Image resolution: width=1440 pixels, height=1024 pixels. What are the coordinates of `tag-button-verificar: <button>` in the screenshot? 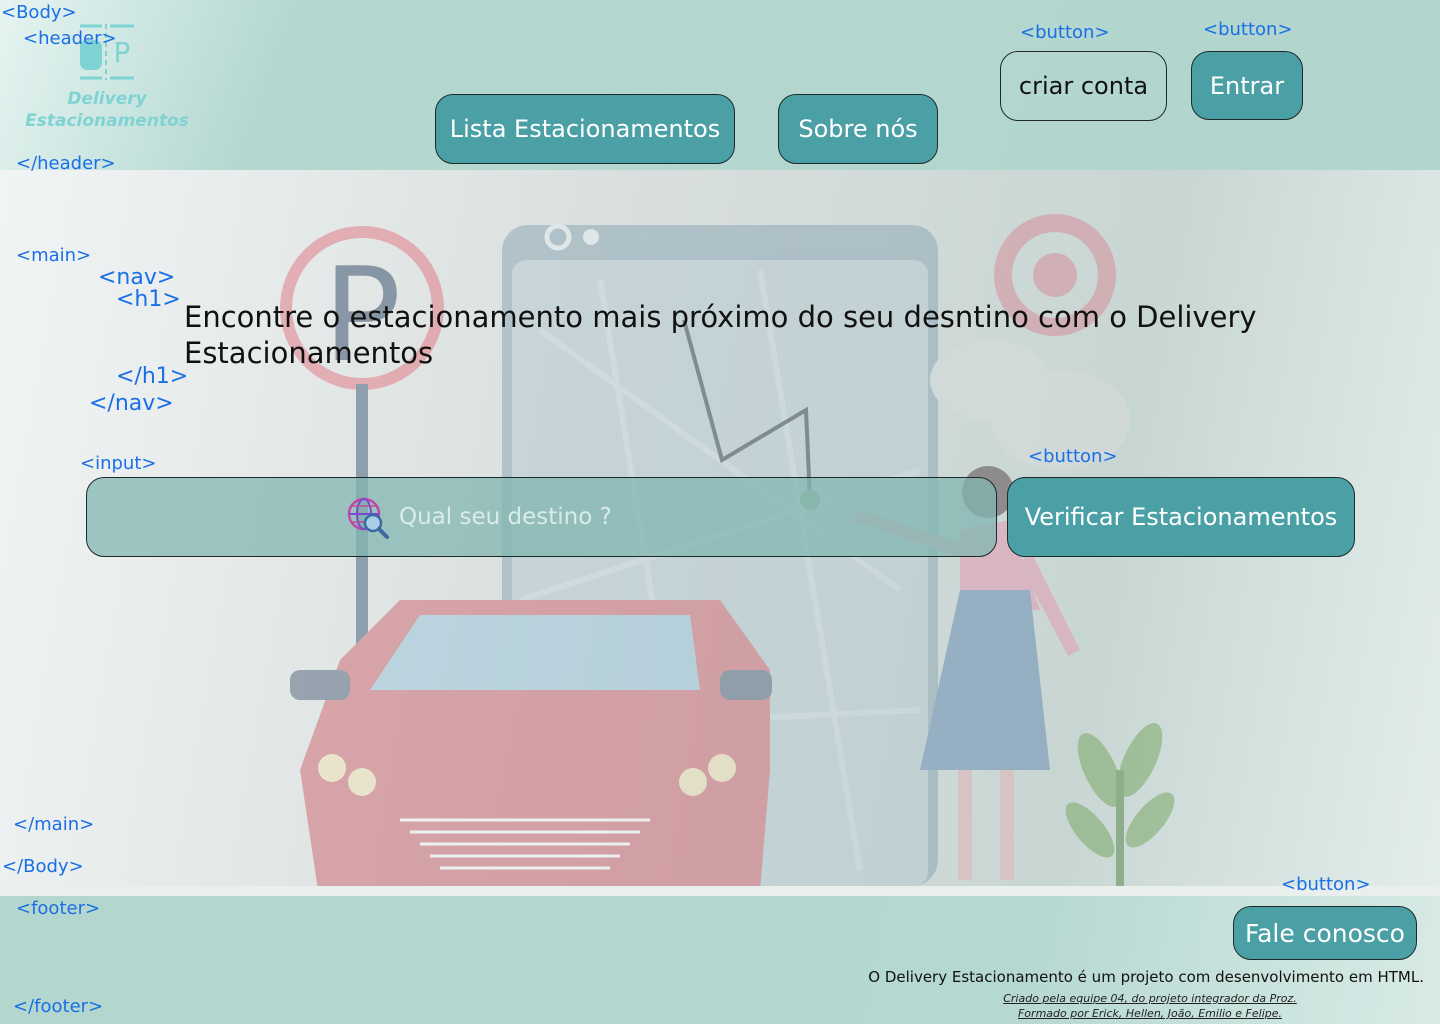 It's located at (1073, 456).